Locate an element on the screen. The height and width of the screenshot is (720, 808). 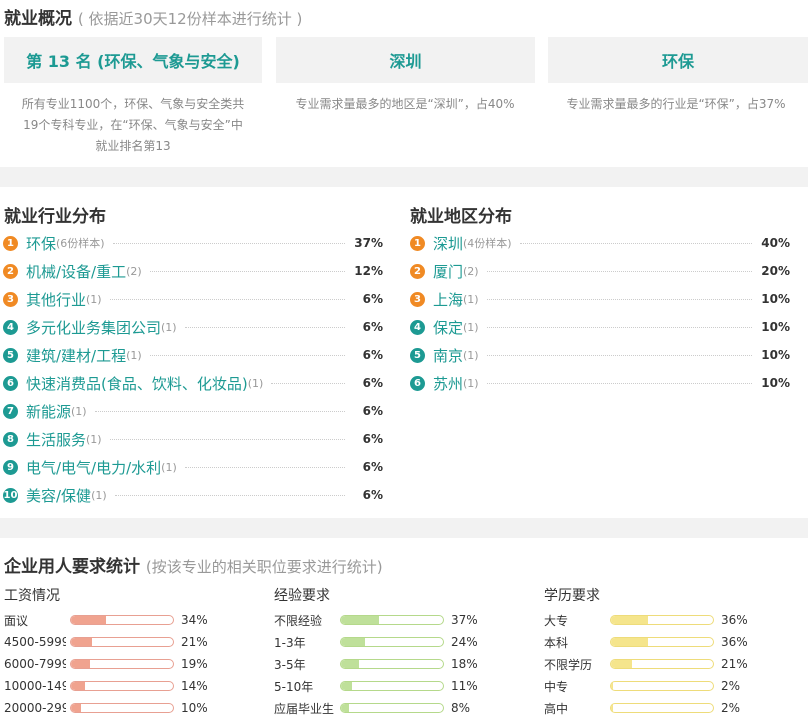
industry-item: 10 美容/保健 (1) 6% is located at coordinates (193, 495).